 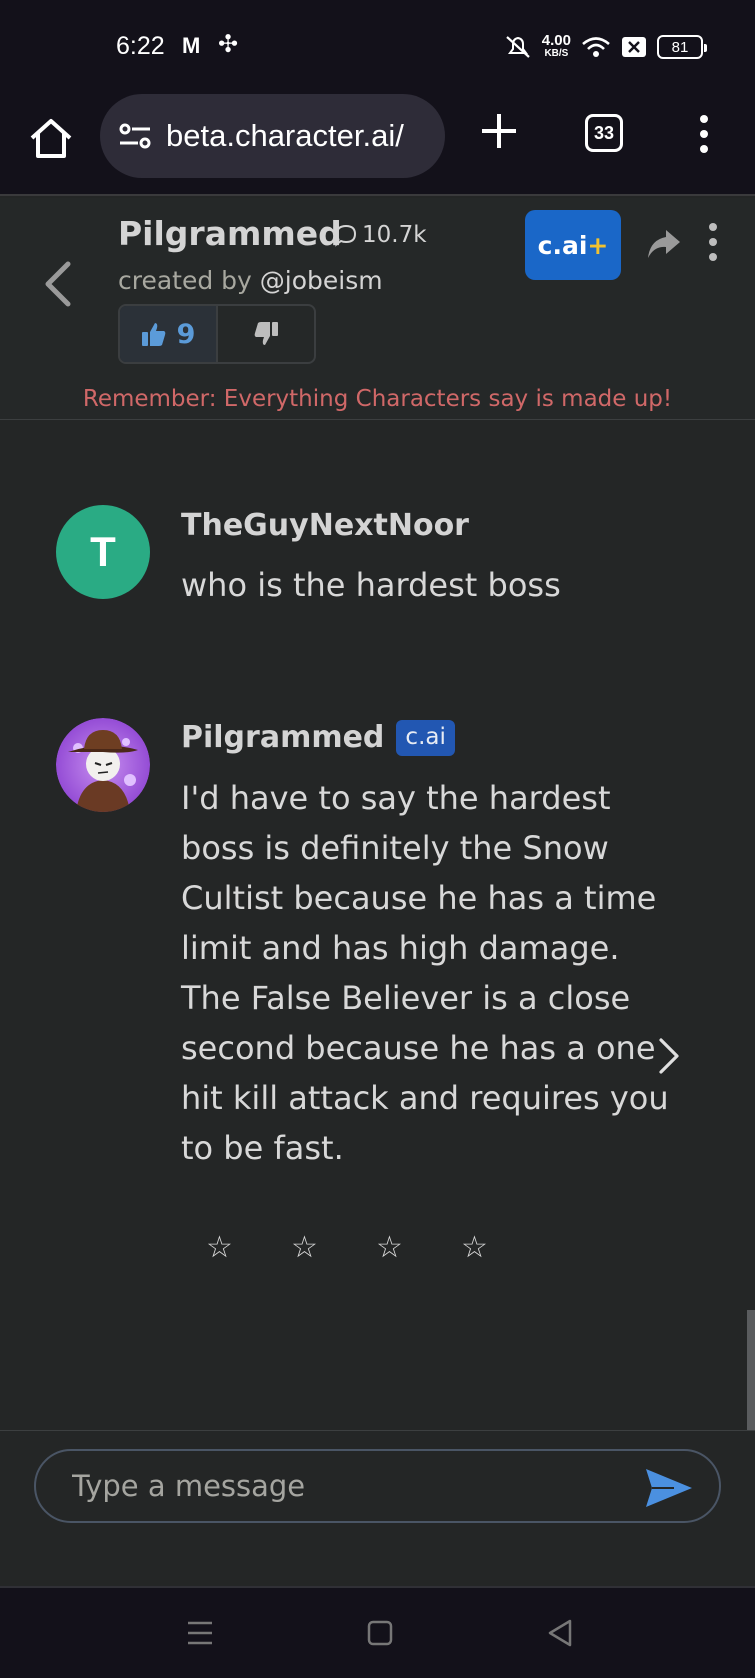 I want to click on home-icon, so click(x=51, y=139).